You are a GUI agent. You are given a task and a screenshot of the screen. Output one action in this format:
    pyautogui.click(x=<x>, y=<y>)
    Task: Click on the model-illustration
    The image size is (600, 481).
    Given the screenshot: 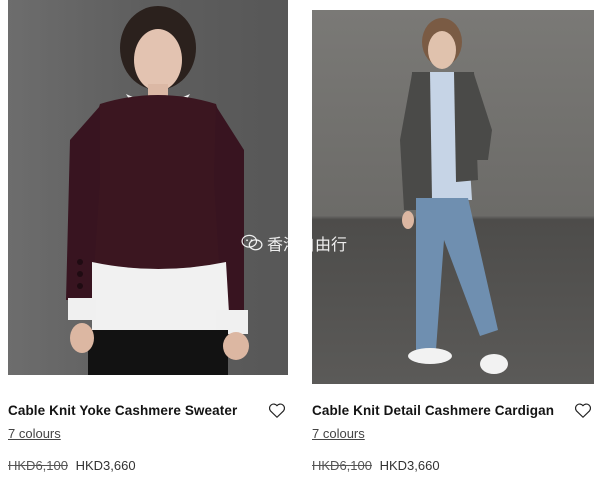 What is the action you would take?
    pyautogui.click(x=454, y=196)
    